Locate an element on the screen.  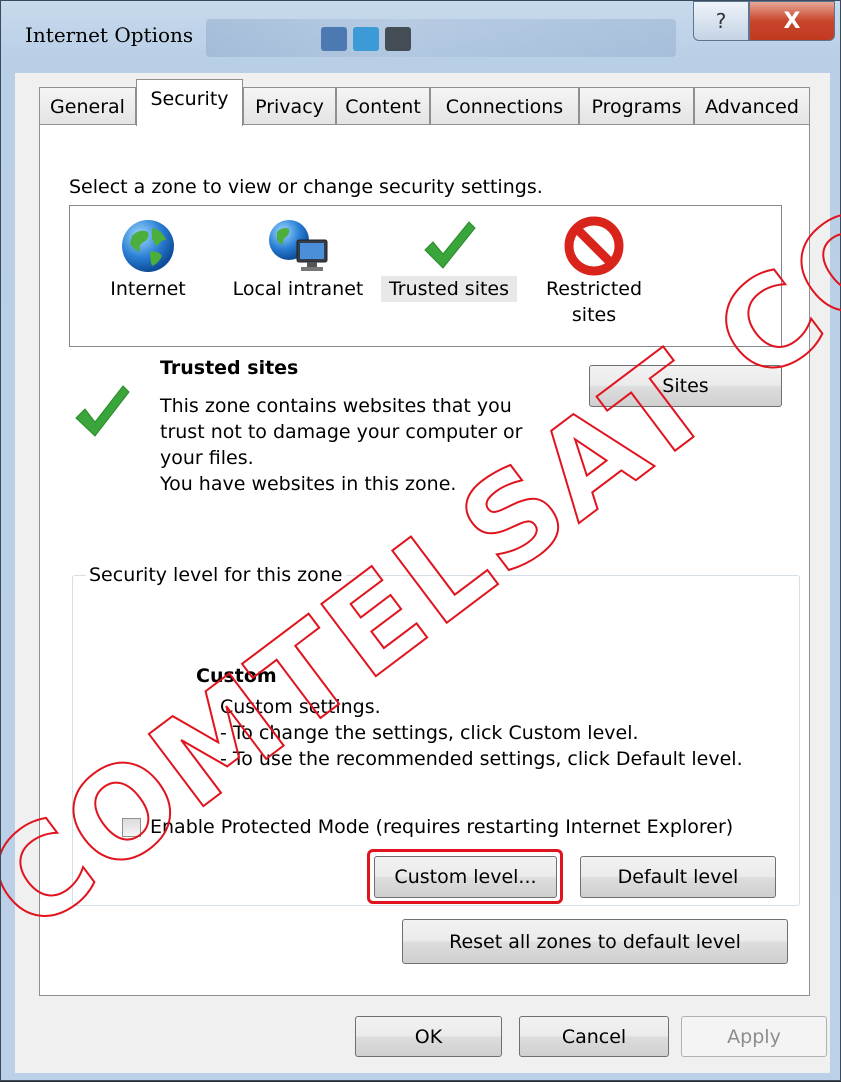
zone-local-intranet: Local intranet is located at coordinates (298, 259).